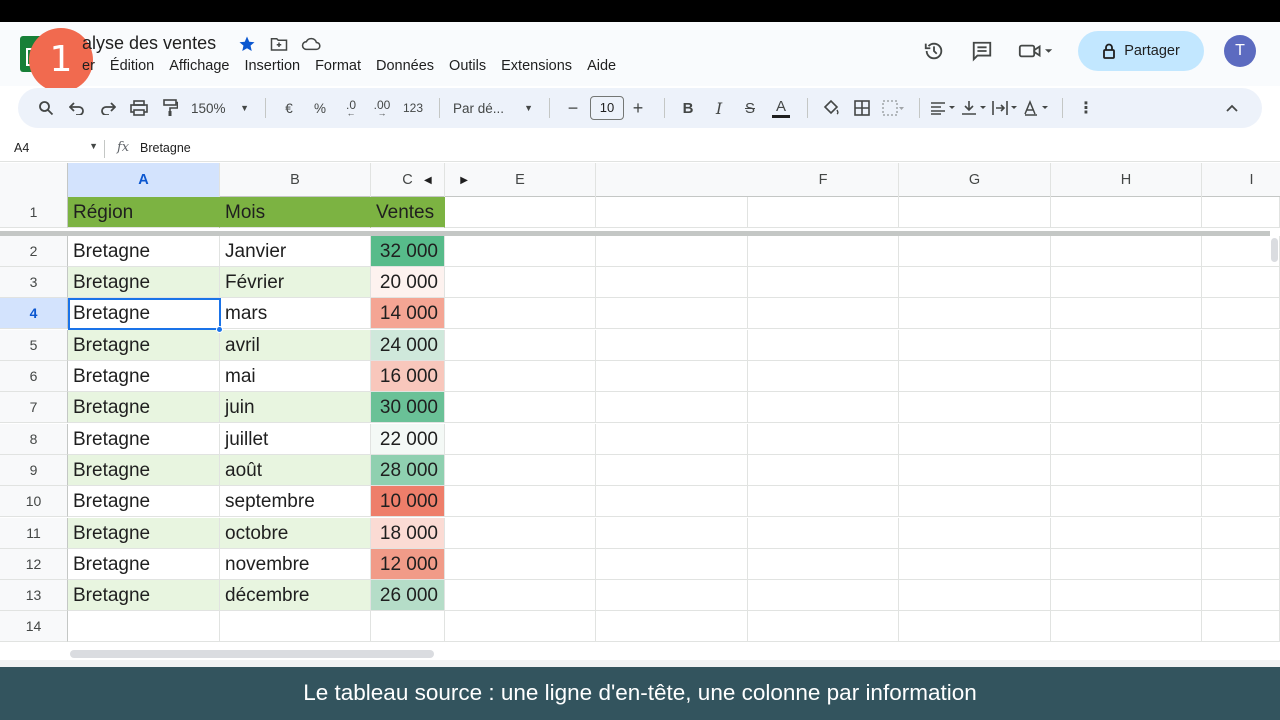 Image resolution: width=1280 pixels, height=720 pixels. I want to click on vertical-align-icon, so click(974, 108).